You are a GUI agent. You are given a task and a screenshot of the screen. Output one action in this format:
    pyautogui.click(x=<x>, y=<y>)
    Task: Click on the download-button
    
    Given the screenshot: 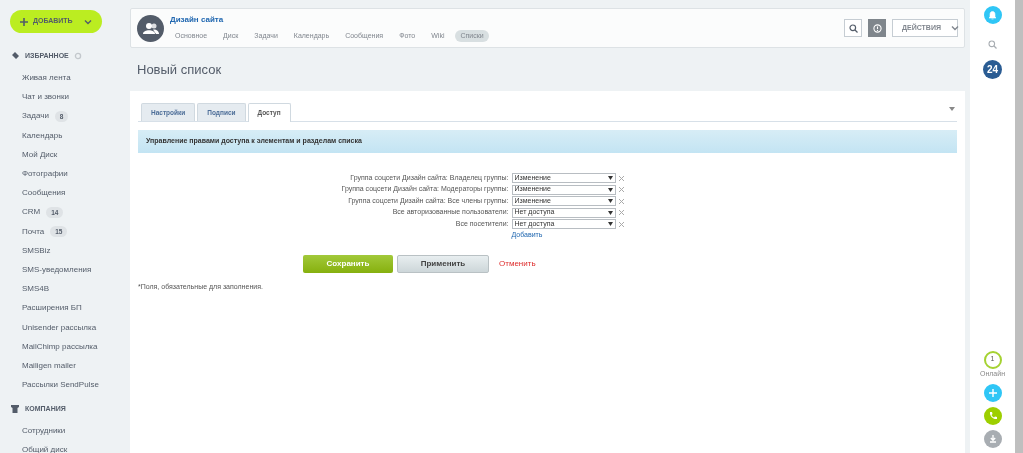 What is the action you would take?
    pyautogui.click(x=992, y=439)
    